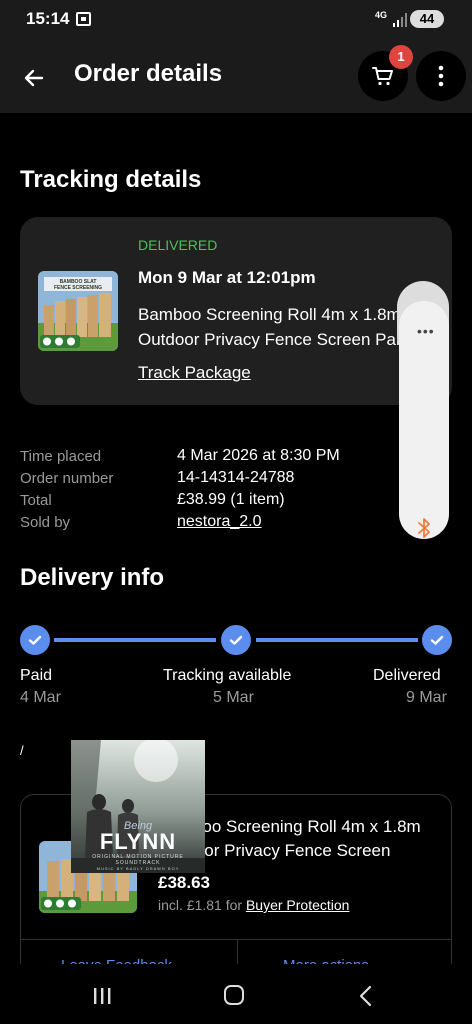 This screenshot has width=472, height=1024. What do you see at coordinates (219, 522) in the screenshot?
I see `seller-link: nestora_2.0` at bounding box center [219, 522].